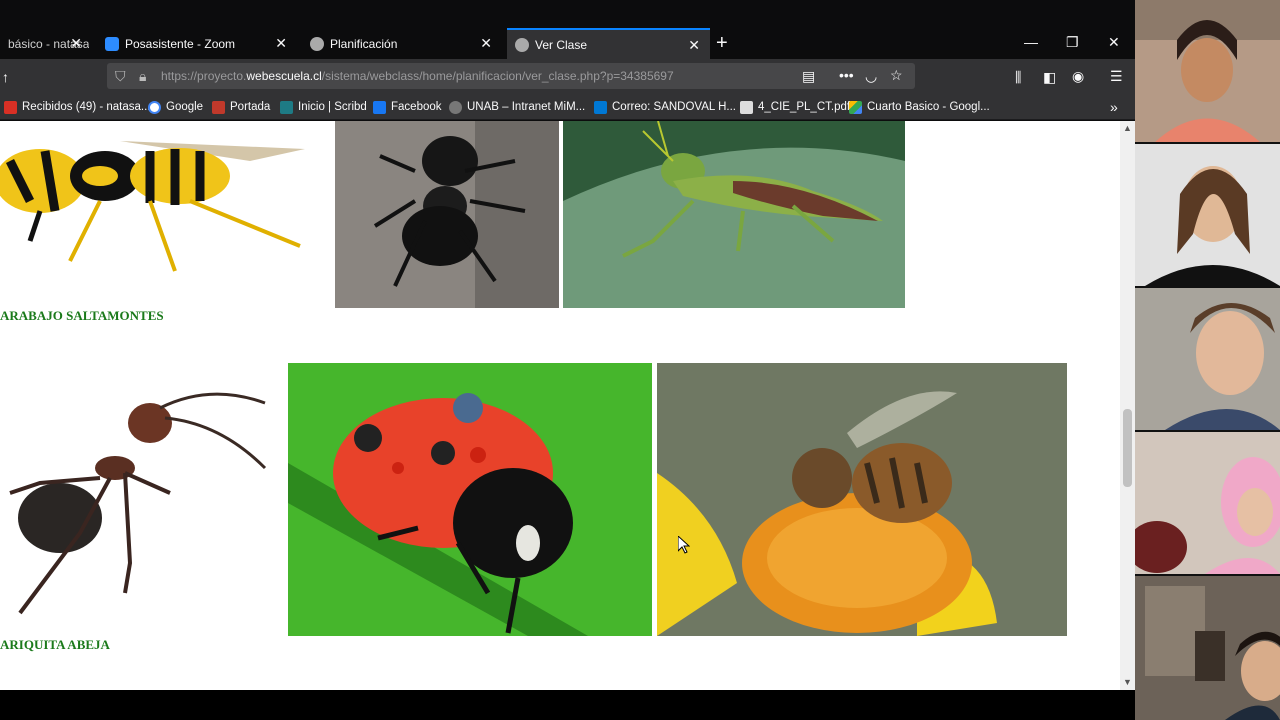 This screenshot has width=1280, height=720. What do you see at coordinates (746, 107) in the screenshot?
I see `document-icon` at bounding box center [746, 107].